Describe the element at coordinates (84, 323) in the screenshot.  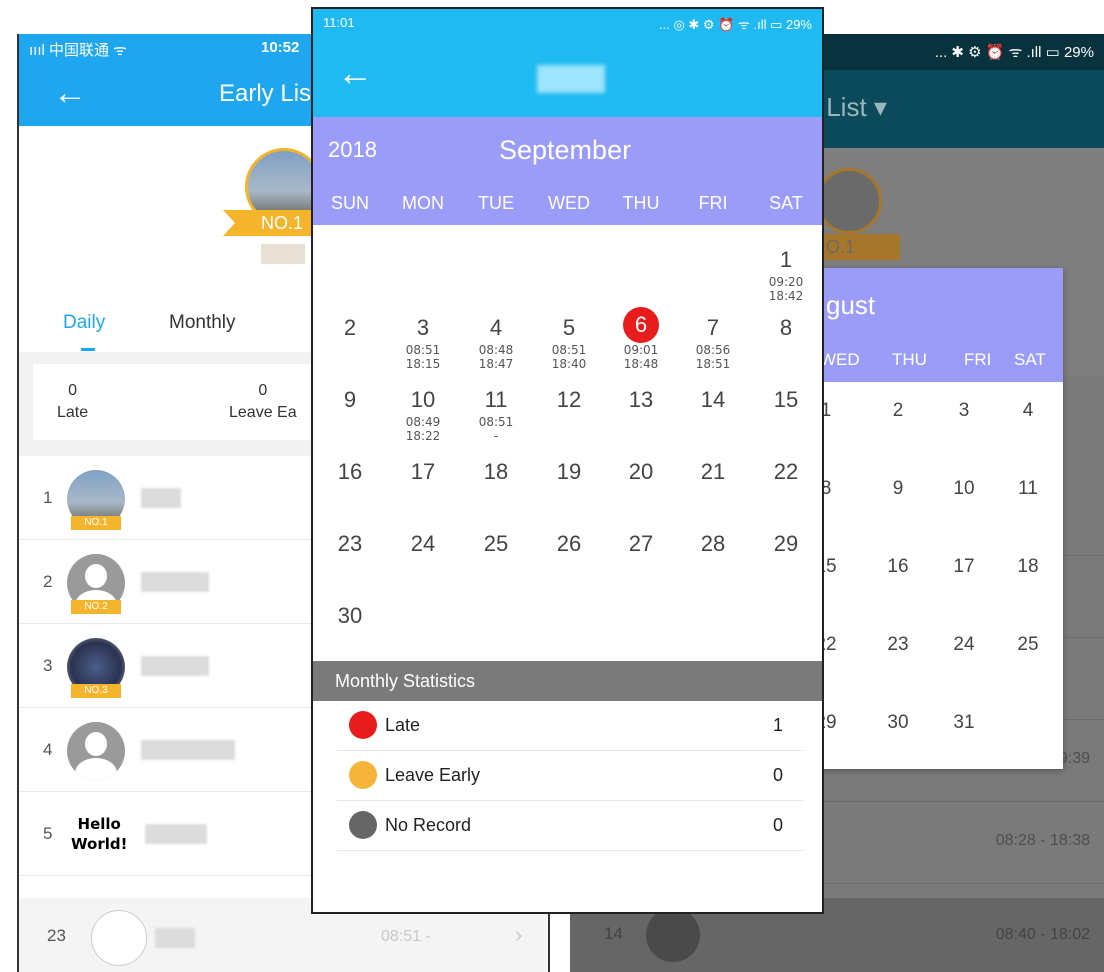
I see `tab-daily: Daily` at that location.